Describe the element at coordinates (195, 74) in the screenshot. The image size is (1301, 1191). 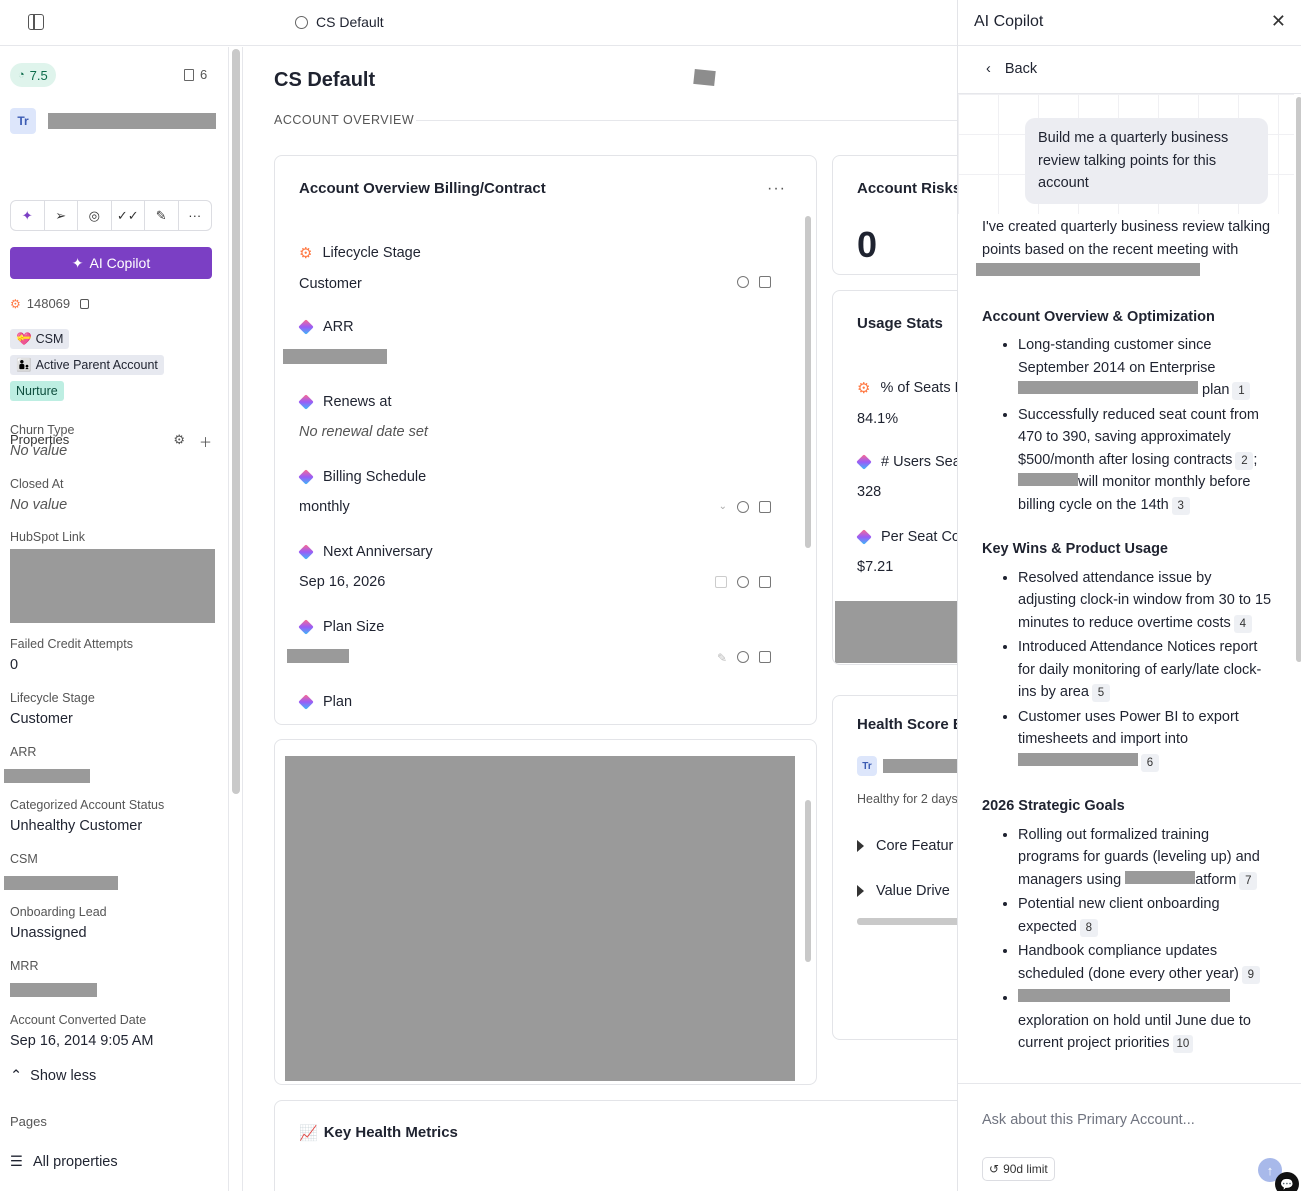
I see `child-accounts-count: 6` at that location.